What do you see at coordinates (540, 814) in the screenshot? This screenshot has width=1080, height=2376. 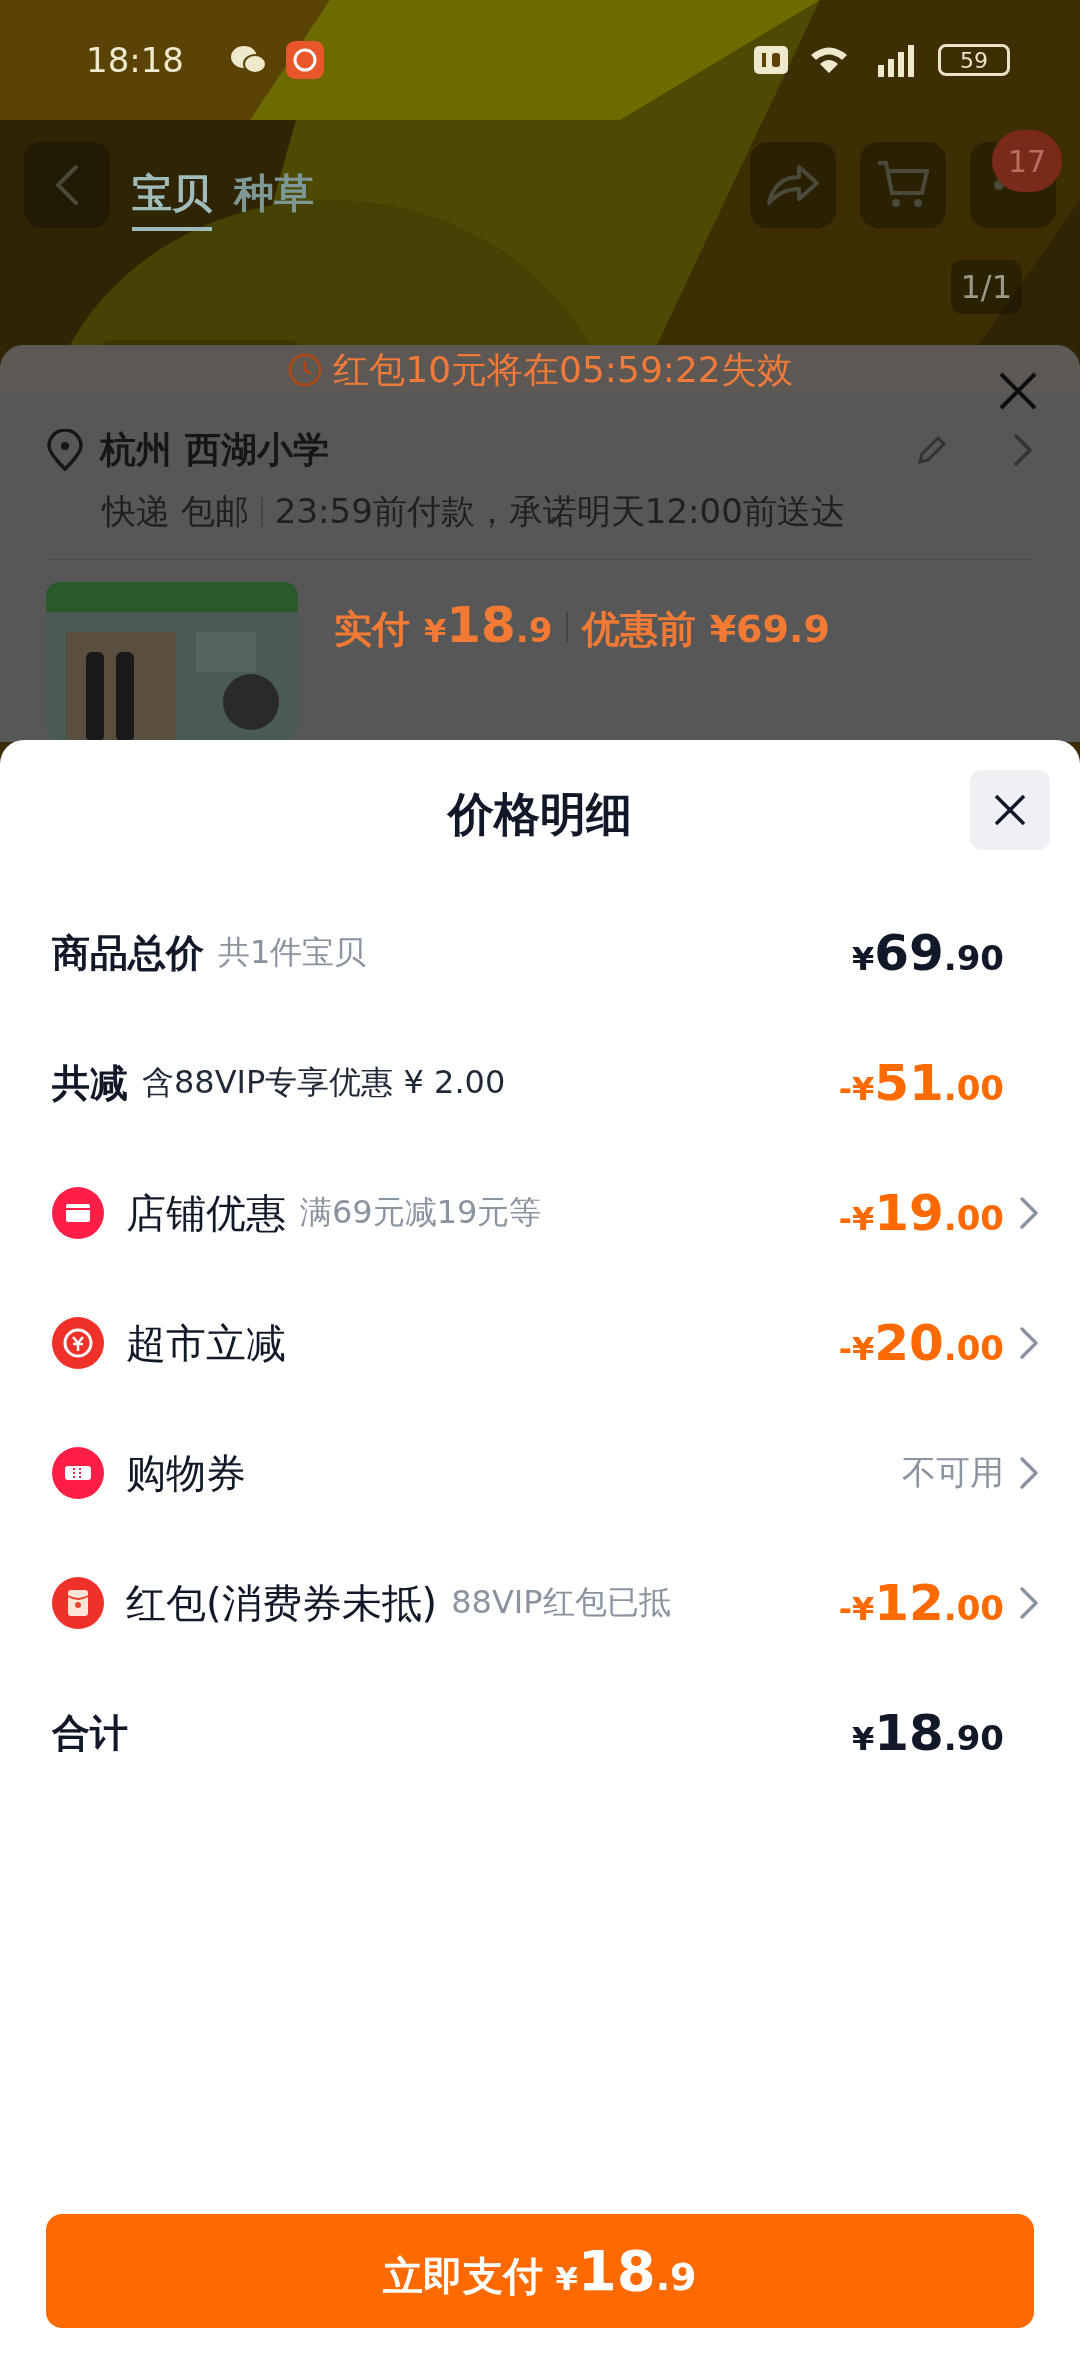 I see `sheet-title: 价格明细` at bounding box center [540, 814].